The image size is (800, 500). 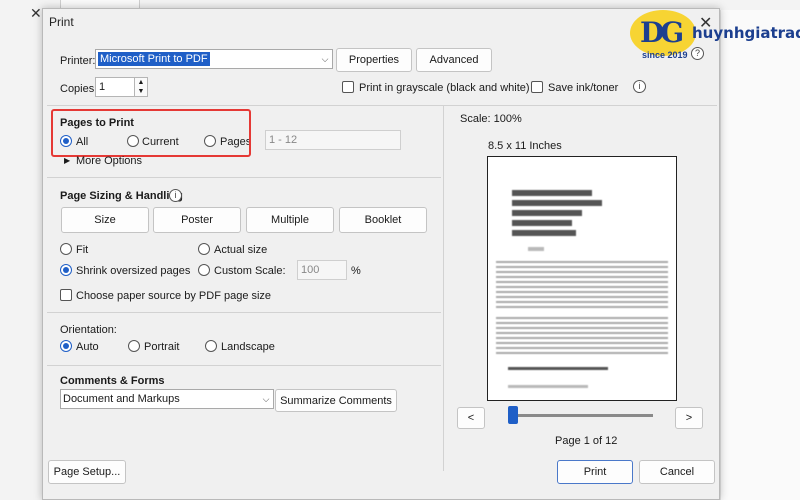 I want to click on summarize-comments-button: Summarize Comments, so click(x=336, y=400).